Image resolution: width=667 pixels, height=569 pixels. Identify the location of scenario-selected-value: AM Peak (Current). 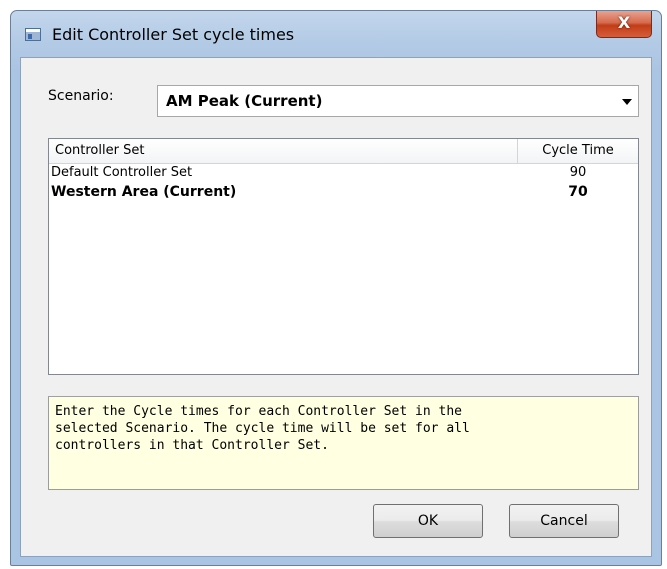
(244, 101).